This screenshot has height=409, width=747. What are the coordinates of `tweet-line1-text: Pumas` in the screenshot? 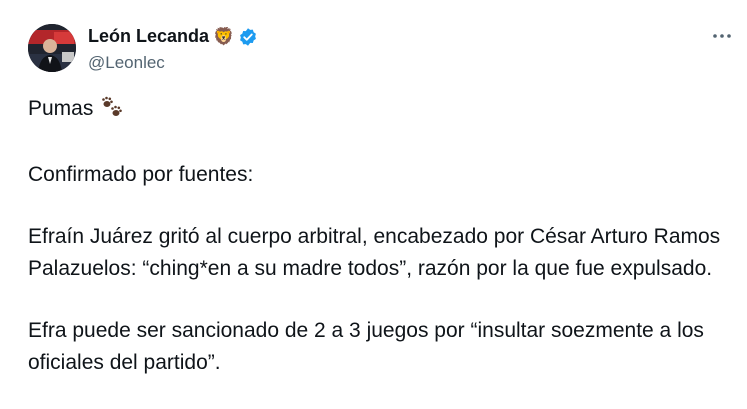 It's located at (61, 108).